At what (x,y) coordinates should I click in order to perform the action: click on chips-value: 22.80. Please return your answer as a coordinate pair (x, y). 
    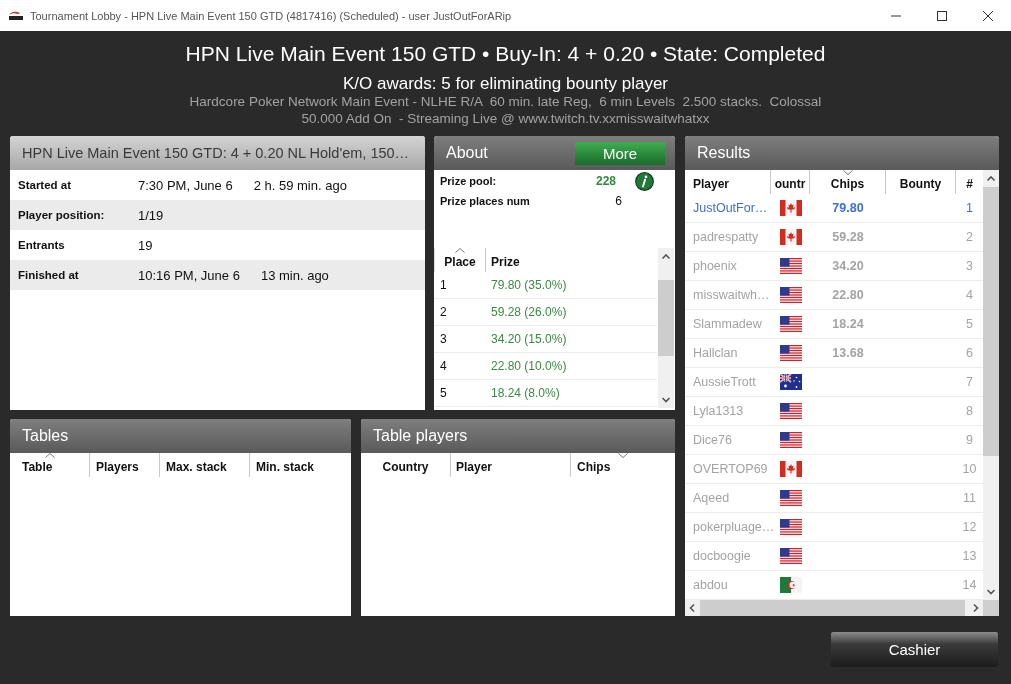
    Looking at the image, I should click on (848, 295).